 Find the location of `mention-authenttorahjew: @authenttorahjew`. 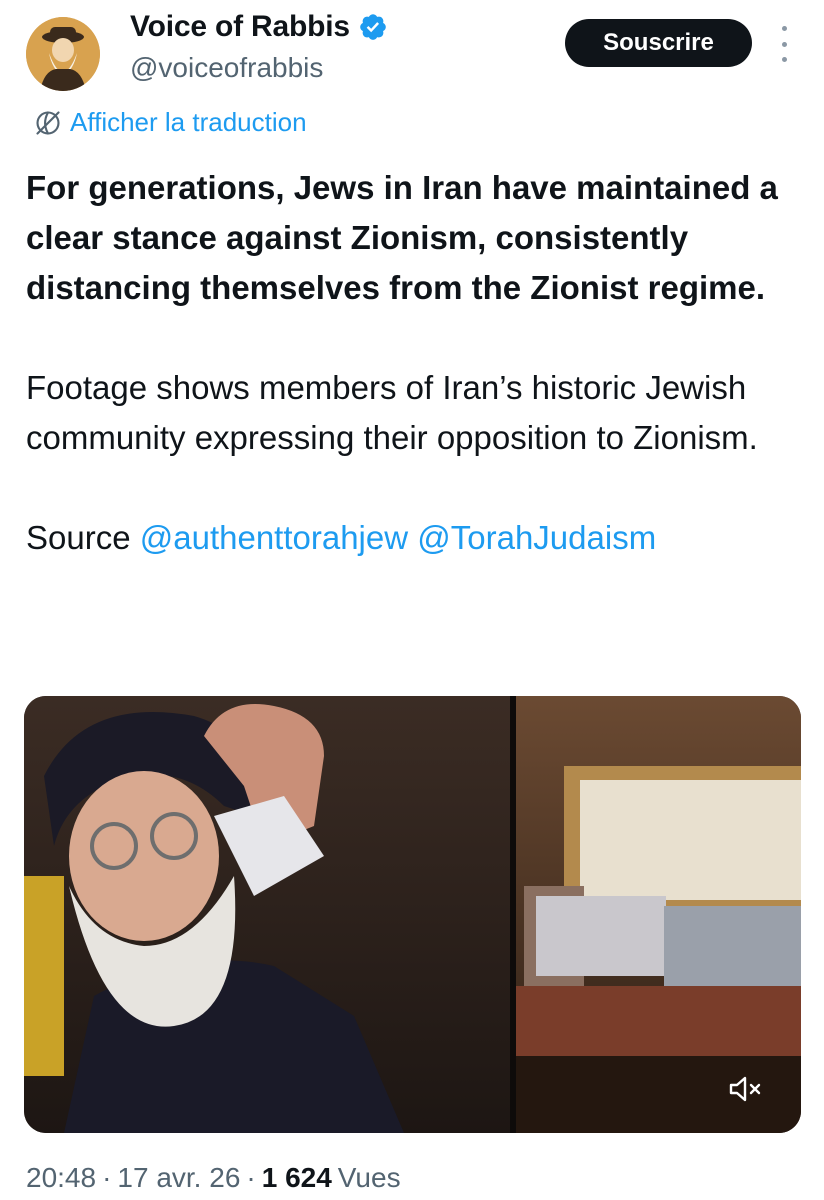

mention-authenttorahjew: @authenttorahjew is located at coordinates (274, 537).